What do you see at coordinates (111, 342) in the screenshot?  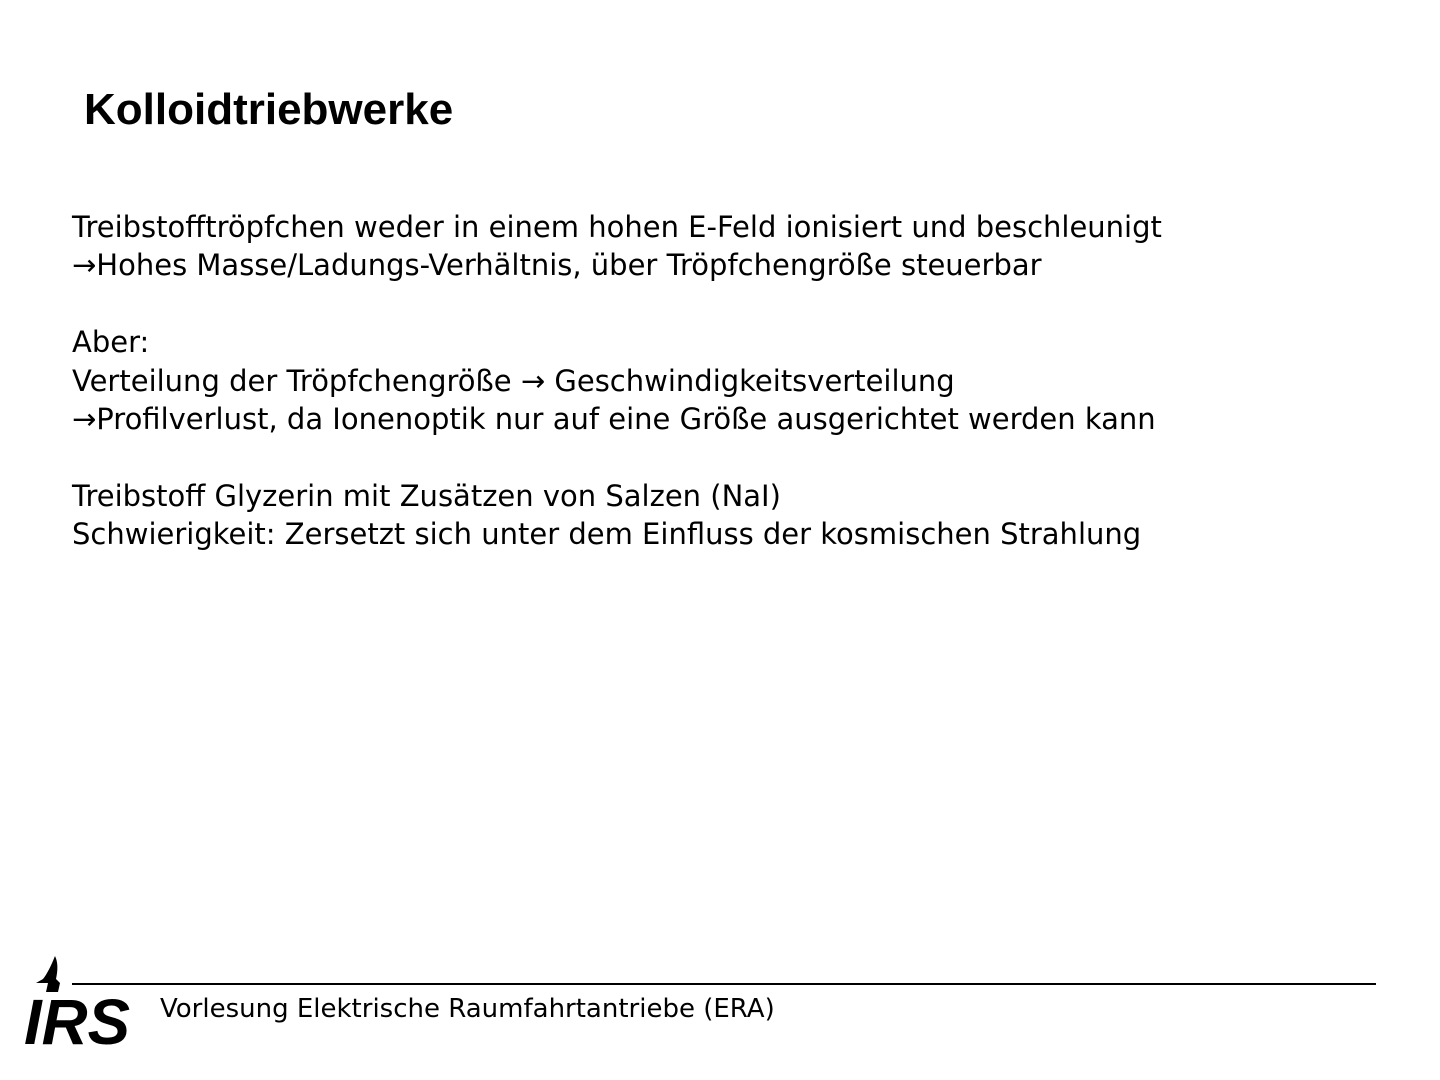 I see `body-line-3: Aber:` at bounding box center [111, 342].